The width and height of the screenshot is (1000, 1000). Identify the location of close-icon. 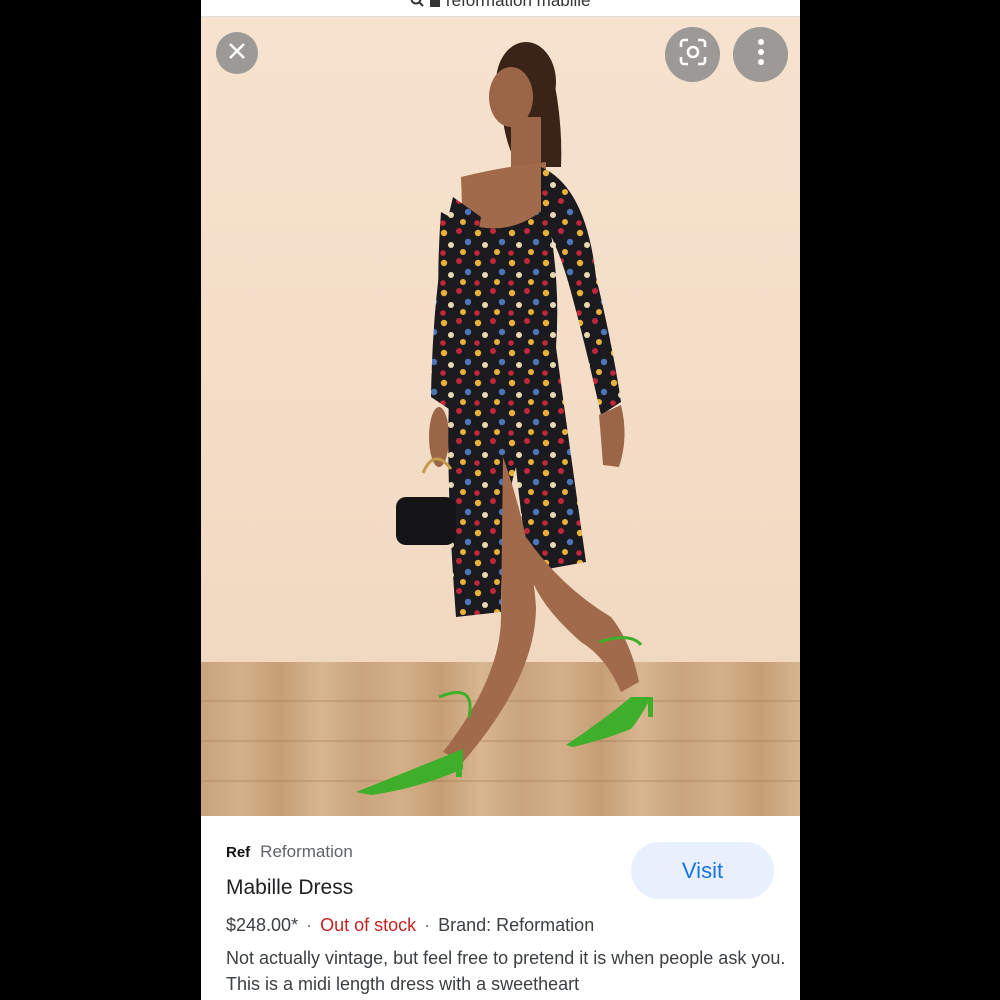
(237, 53).